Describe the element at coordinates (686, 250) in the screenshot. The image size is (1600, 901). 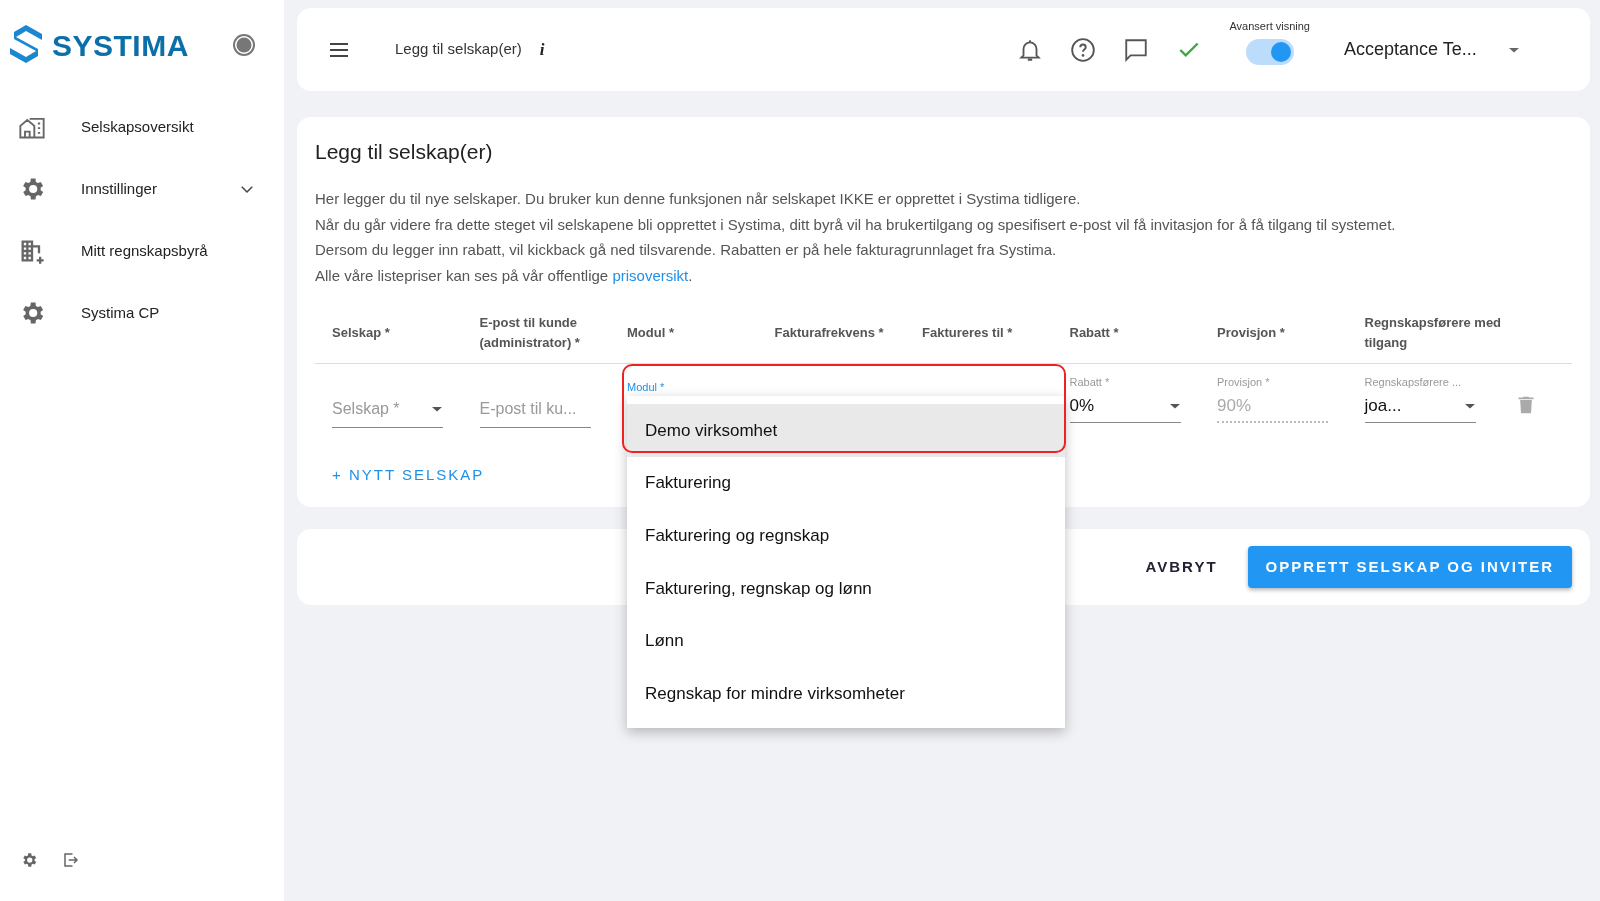
I see `intro-text: Dersom du legger inn rabatt, vil kickback gå ned tilsvarende. Rabatten er på hele fakturagrunnlaget fra Systima.` at that location.